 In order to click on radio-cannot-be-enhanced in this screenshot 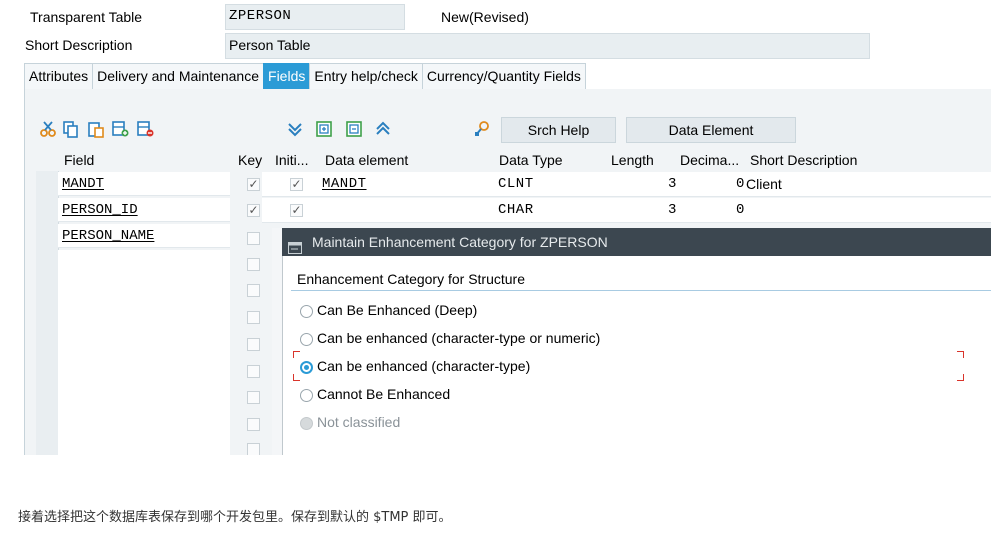, I will do `click(306, 395)`.